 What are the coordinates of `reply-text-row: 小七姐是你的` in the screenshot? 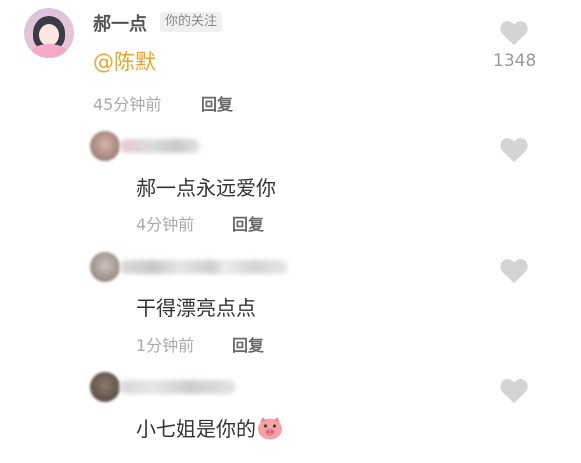 It's located at (209, 427).